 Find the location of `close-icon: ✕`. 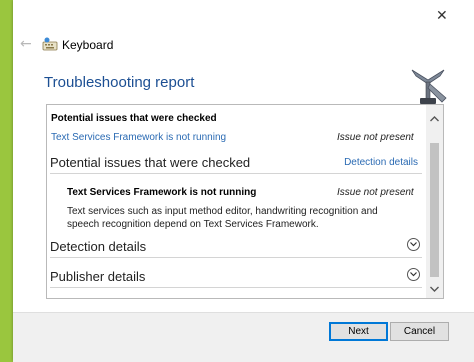

close-icon: ✕ is located at coordinates (442, 16).